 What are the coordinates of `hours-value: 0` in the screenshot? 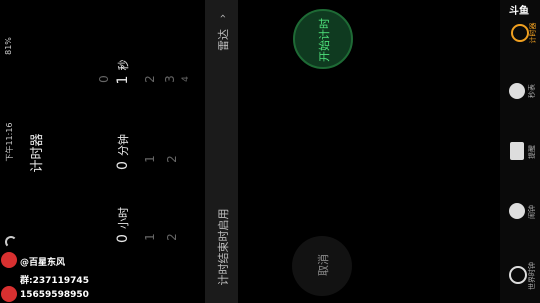 It's located at (123, 239).